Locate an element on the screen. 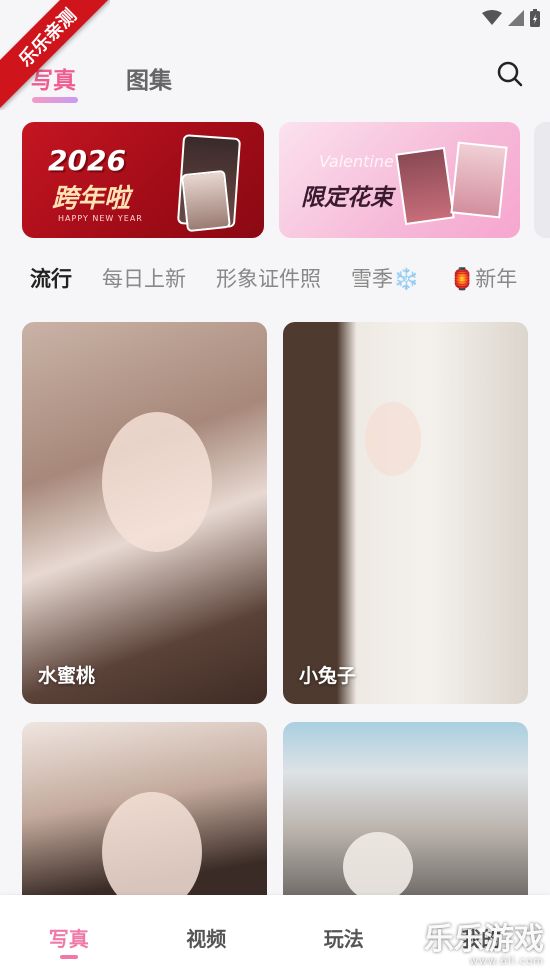  photo-card-label: 水蜜桃 is located at coordinates (67, 676).